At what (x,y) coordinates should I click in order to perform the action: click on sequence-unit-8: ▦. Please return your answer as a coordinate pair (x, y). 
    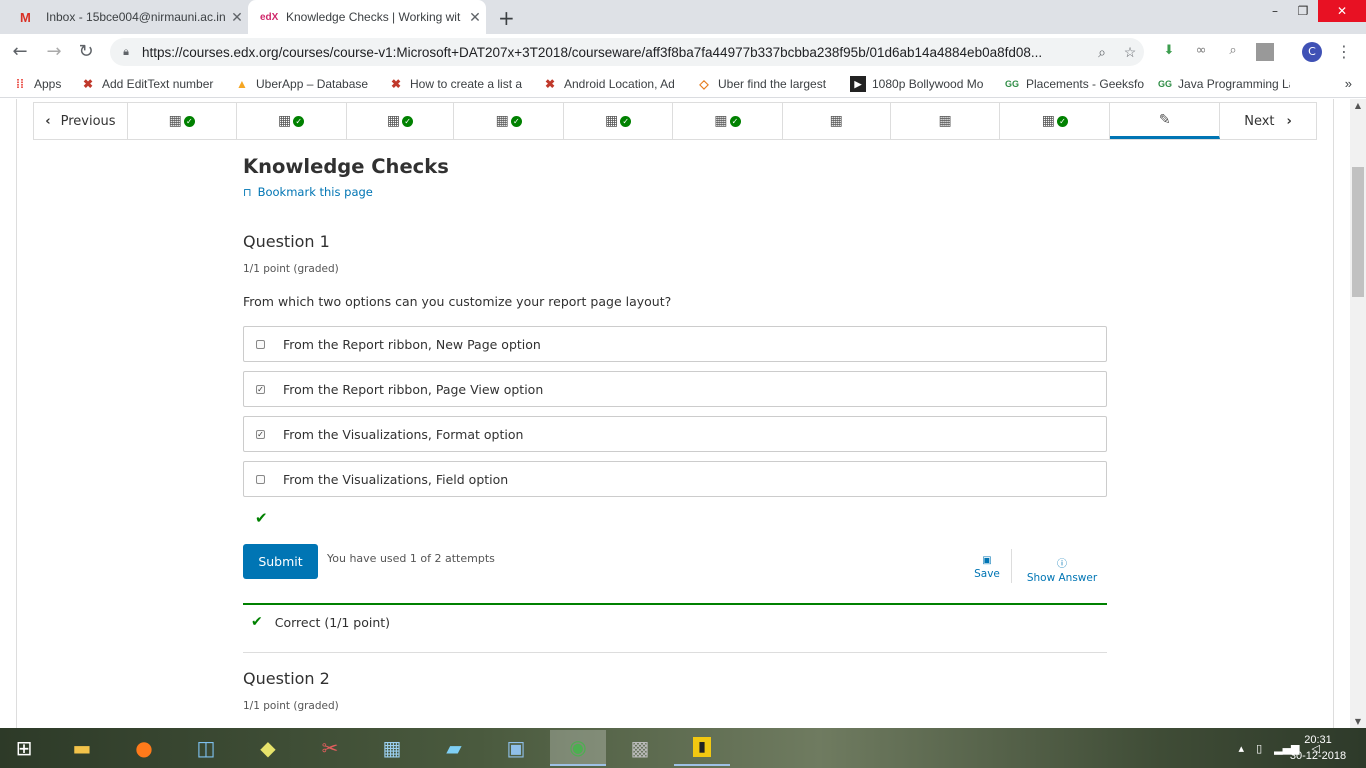
    Looking at the image, I should click on (946, 121).